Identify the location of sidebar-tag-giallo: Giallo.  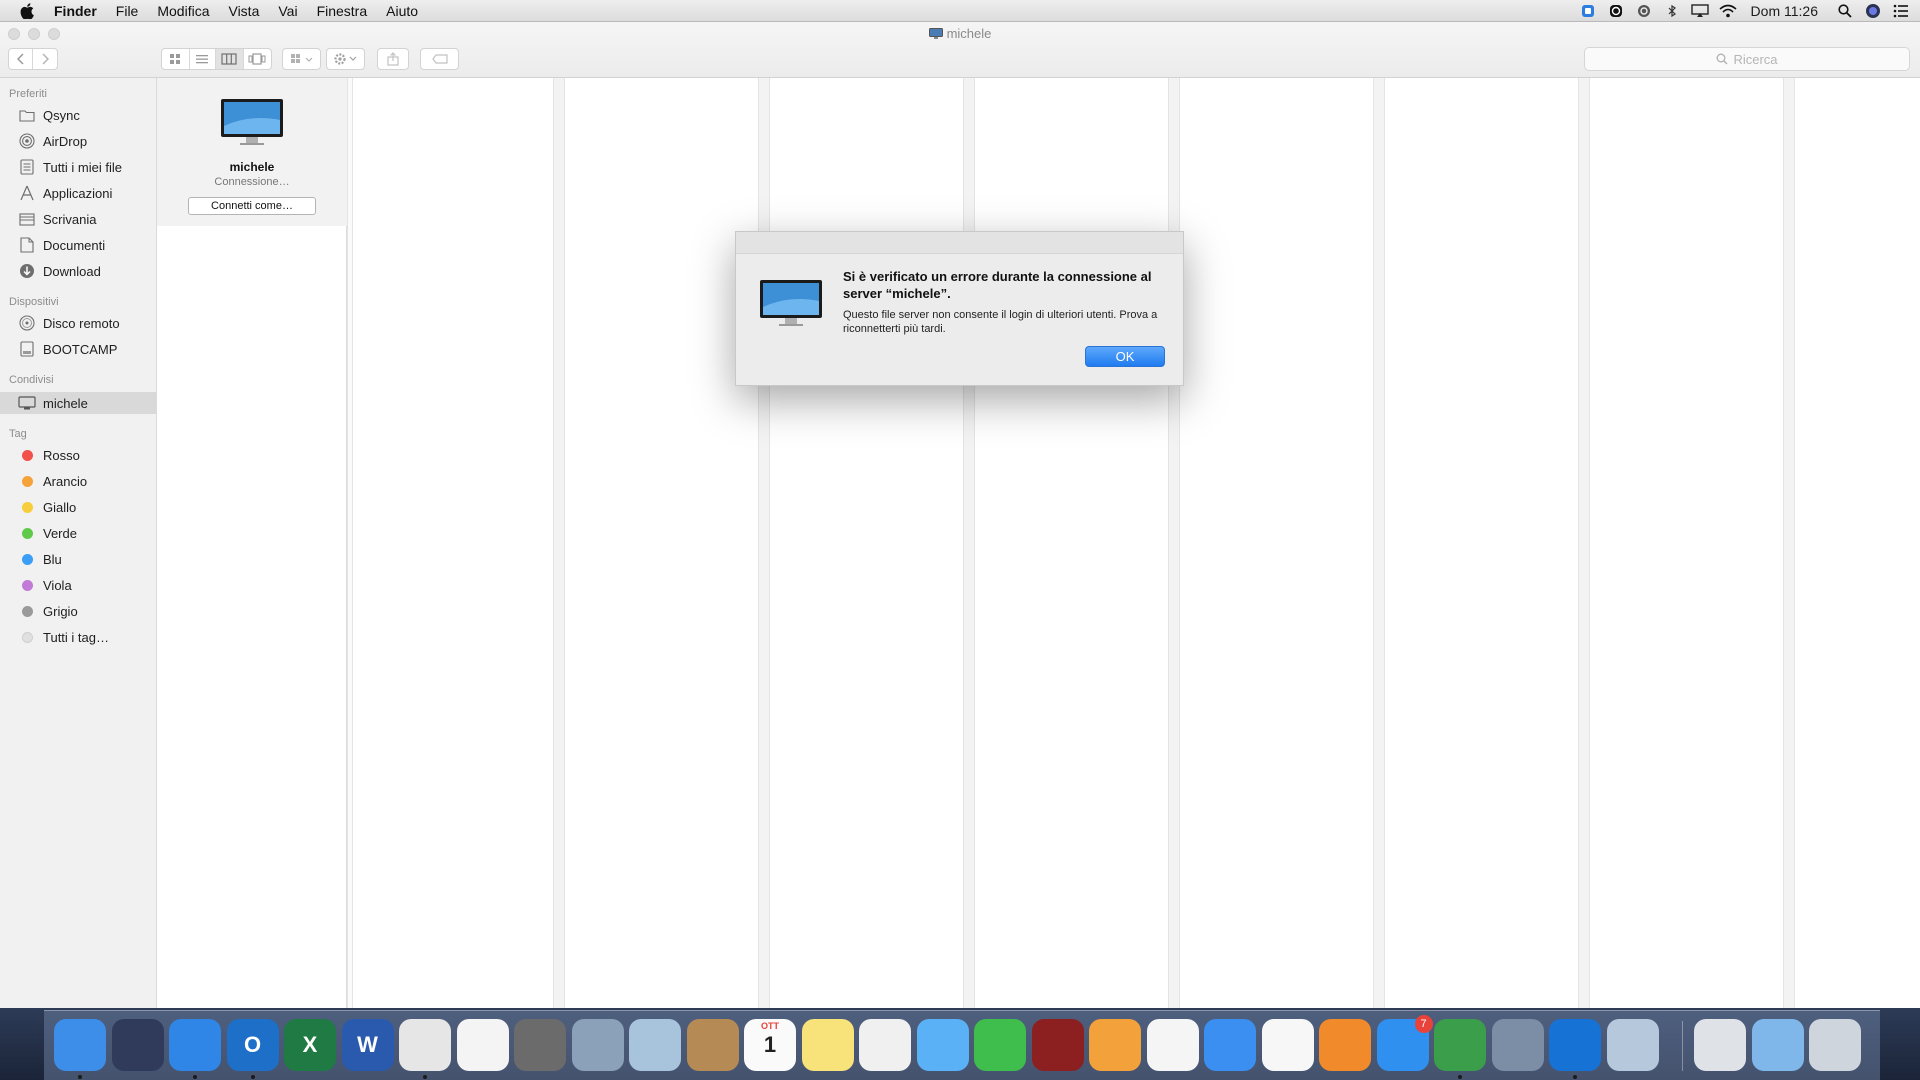
(78, 507).